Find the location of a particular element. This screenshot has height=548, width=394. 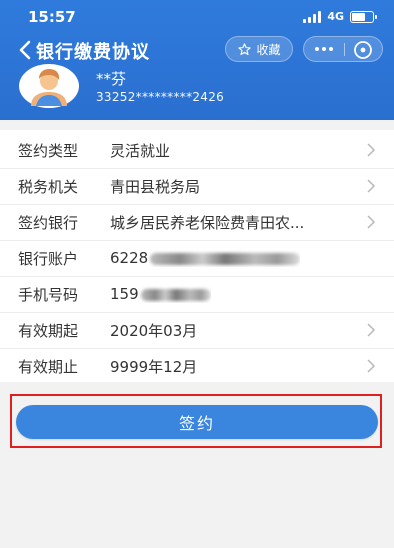

status-time: 15:57 is located at coordinates (52, 17).